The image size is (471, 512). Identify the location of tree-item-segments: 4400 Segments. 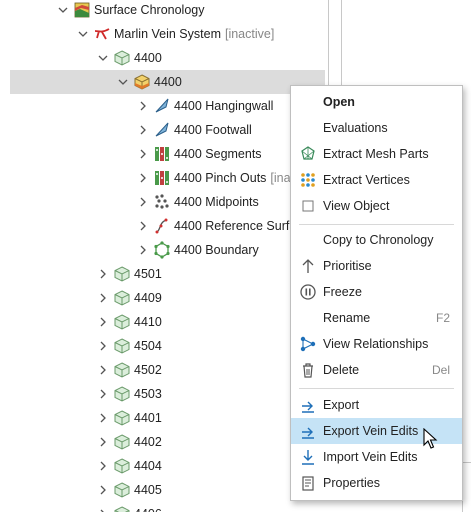
(163, 154).